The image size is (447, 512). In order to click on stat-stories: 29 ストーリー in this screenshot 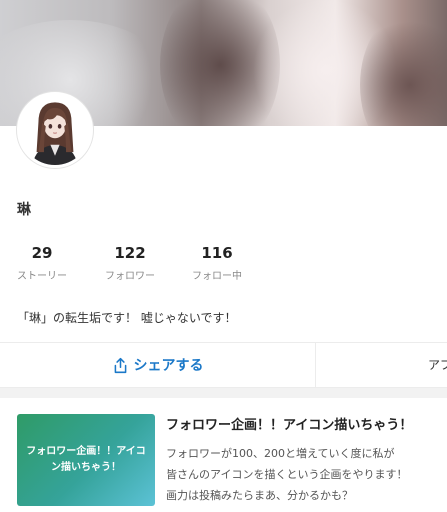, I will do `click(42, 263)`.